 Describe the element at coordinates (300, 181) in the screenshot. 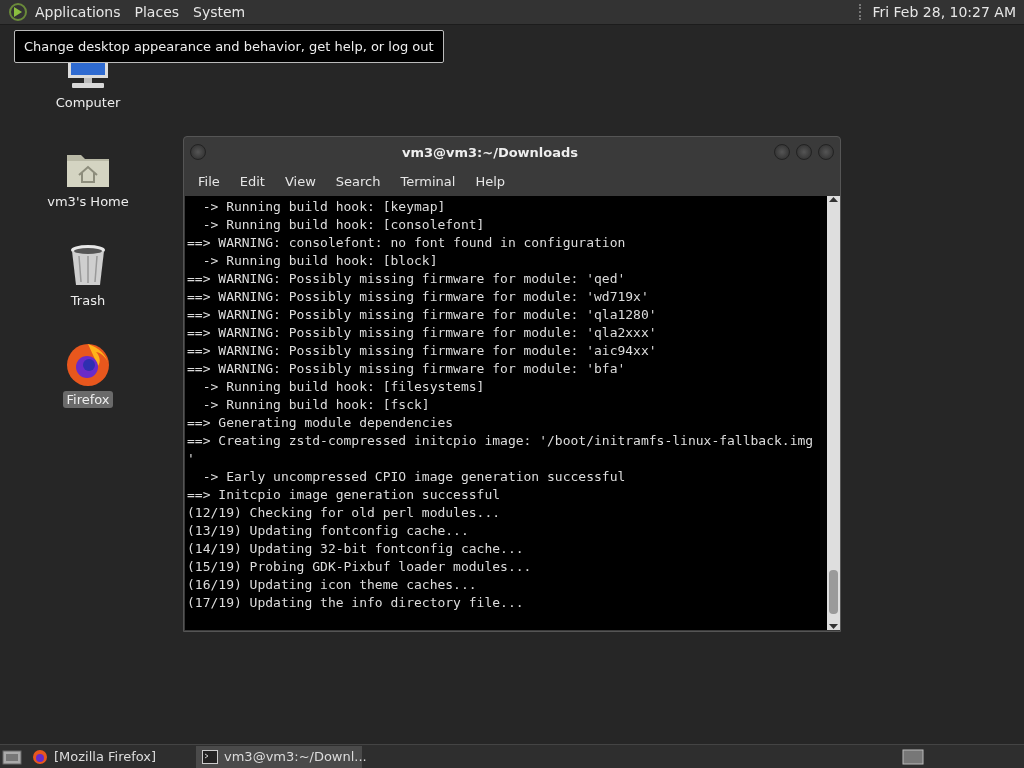

I see `menu-item: View` at that location.